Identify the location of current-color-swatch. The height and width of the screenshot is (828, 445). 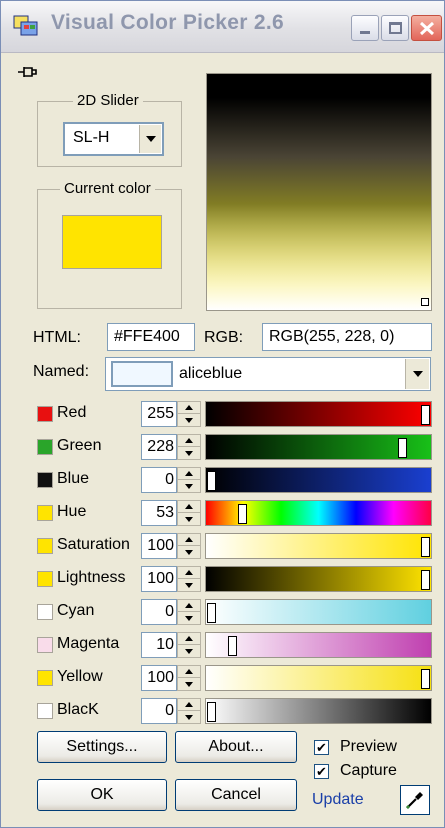
(112, 242).